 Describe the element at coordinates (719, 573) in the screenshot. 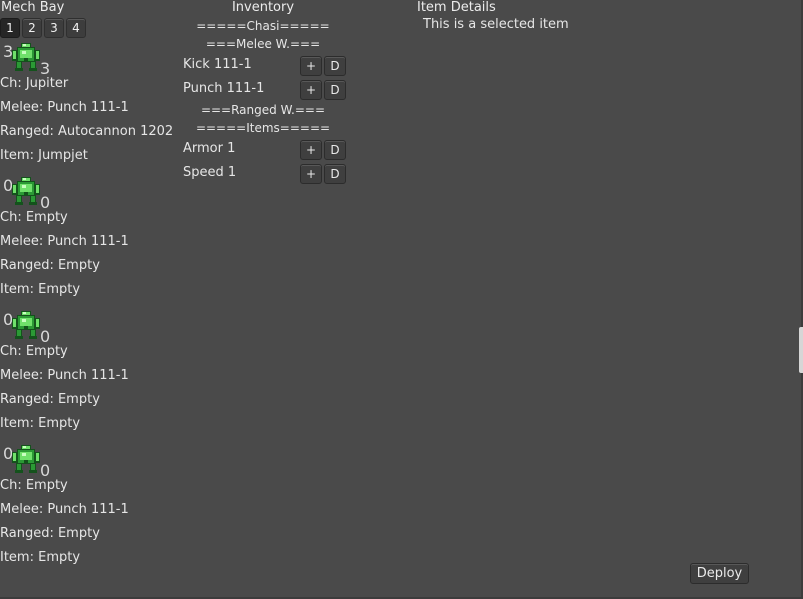

I see `deploy-button: Deploy` at that location.